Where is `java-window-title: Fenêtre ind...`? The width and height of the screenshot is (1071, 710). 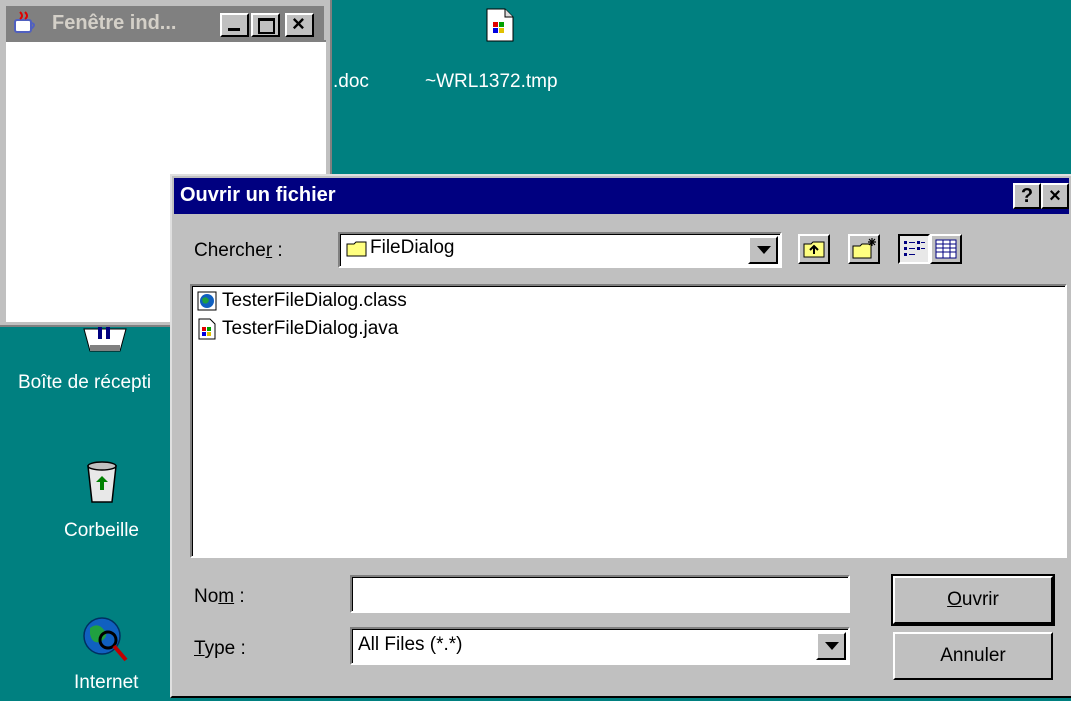
java-window-title: Fenêtre ind... is located at coordinates (114, 23).